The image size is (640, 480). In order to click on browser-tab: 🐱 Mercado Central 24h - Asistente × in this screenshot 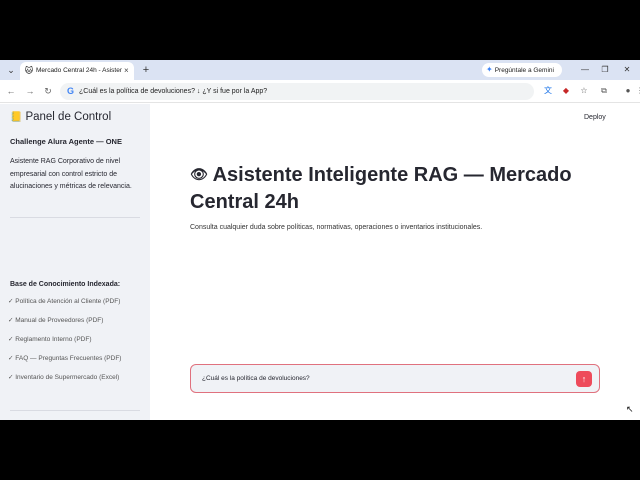, I will do `click(77, 71)`.